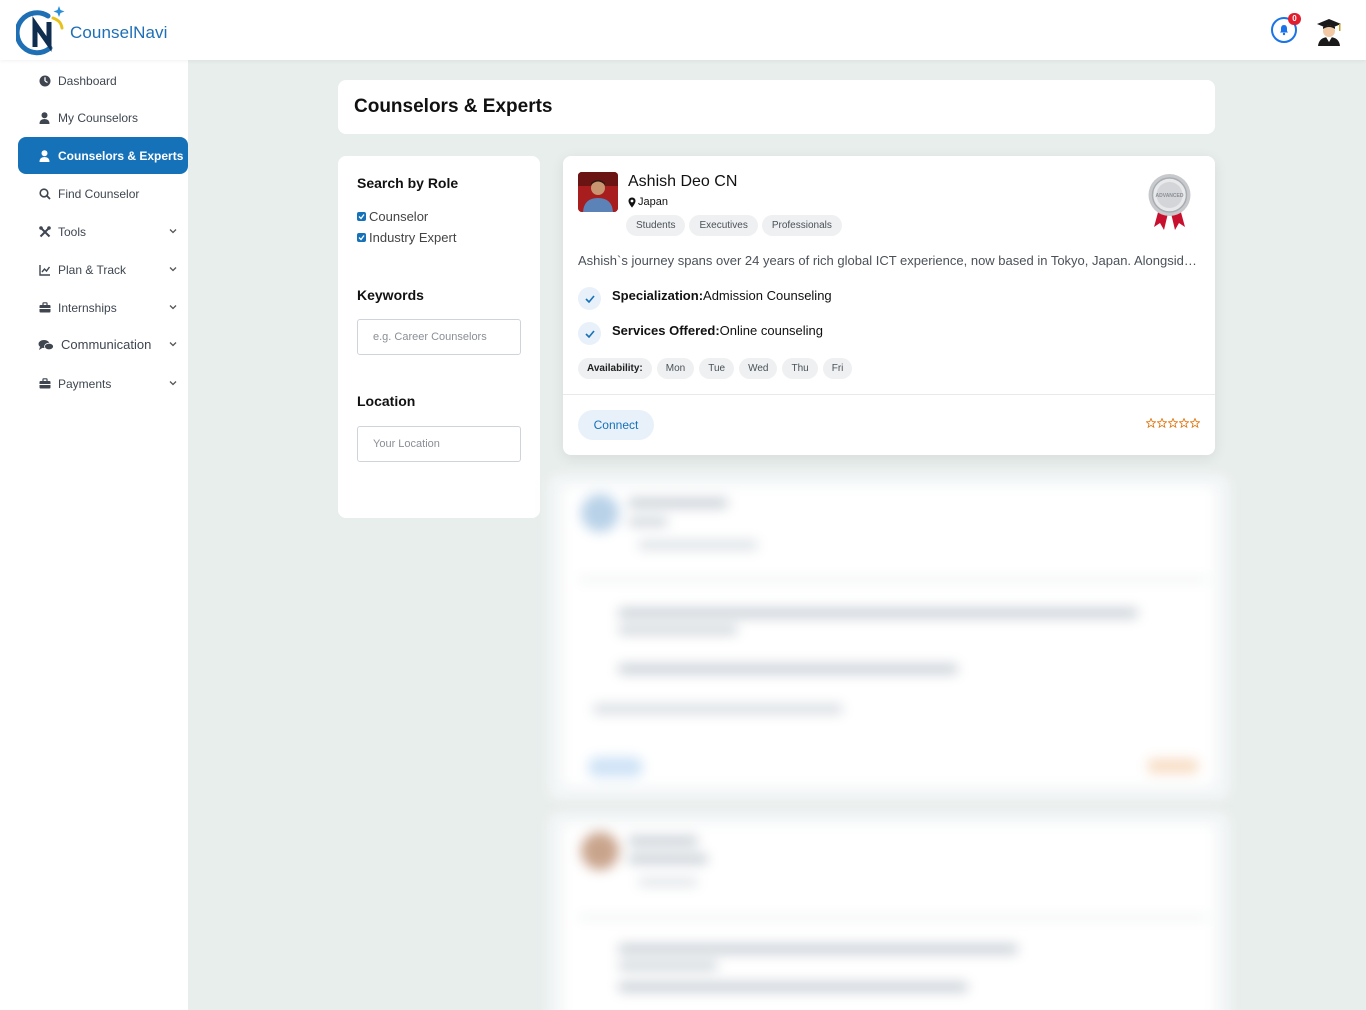 This screenshot has width=1366, height=1010. I want to click on sidebar-item-tools: Tools, so click(103, 231).